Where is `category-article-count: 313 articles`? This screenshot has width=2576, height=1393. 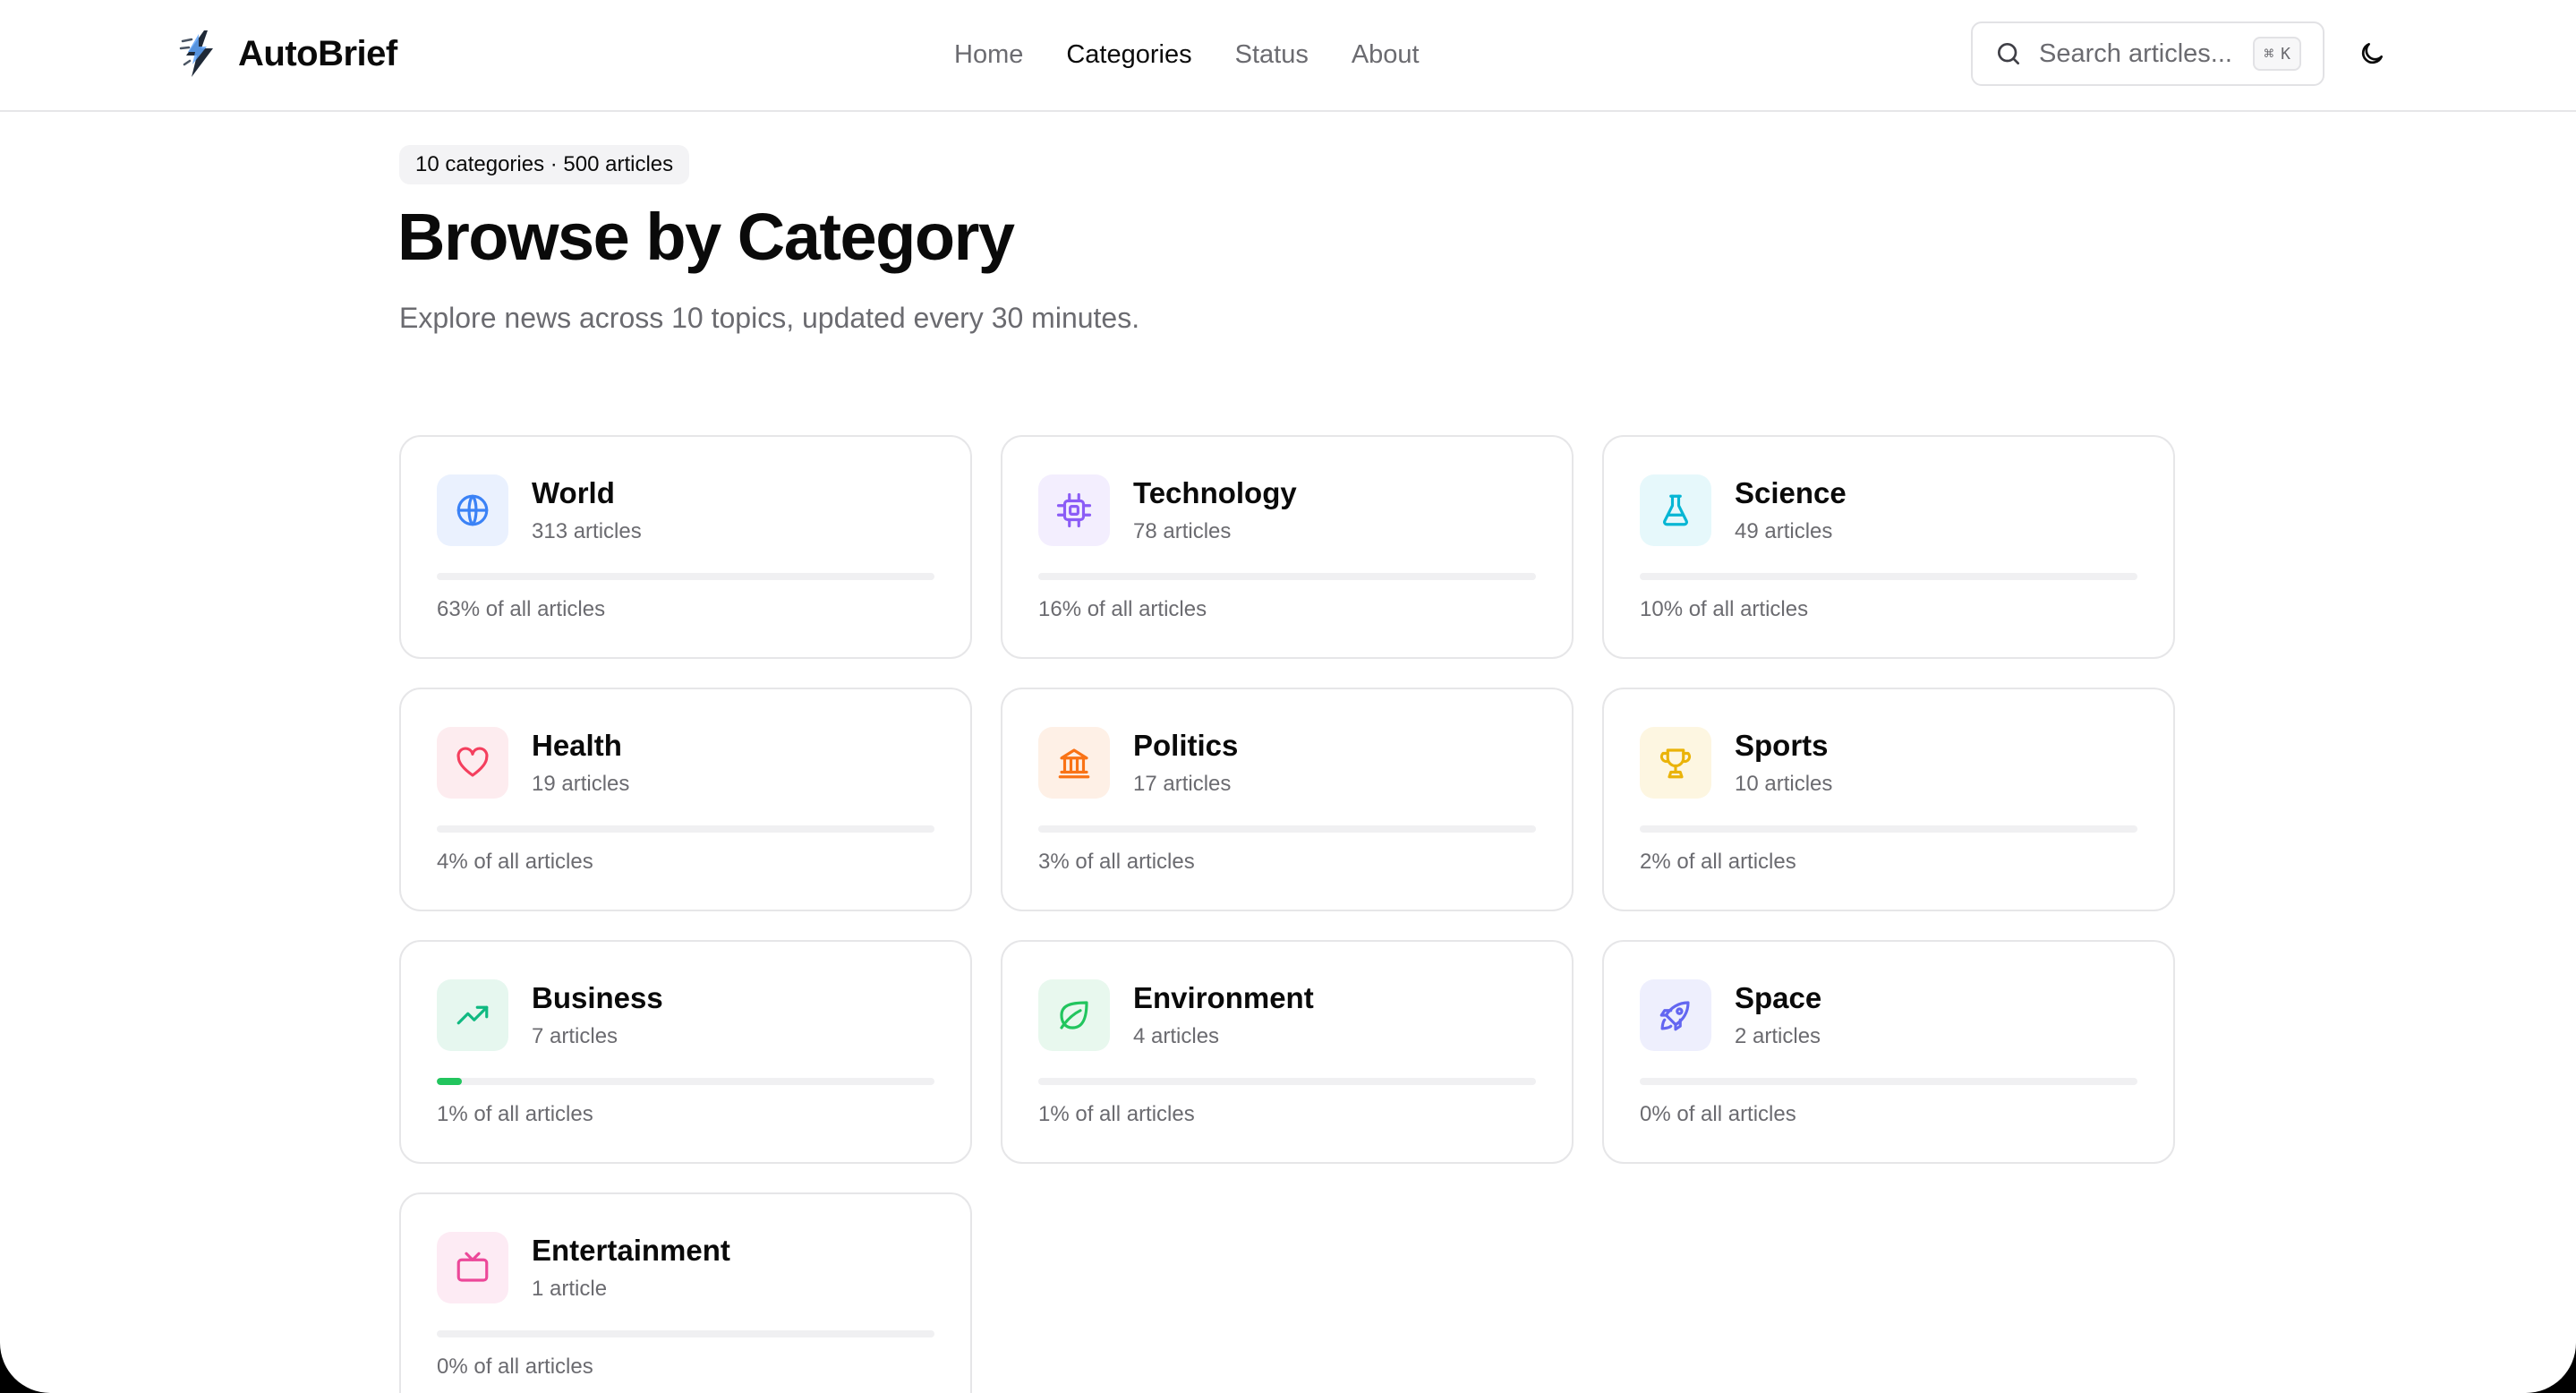
category-article-count: 313 articles is located at coordinates (587, 531).